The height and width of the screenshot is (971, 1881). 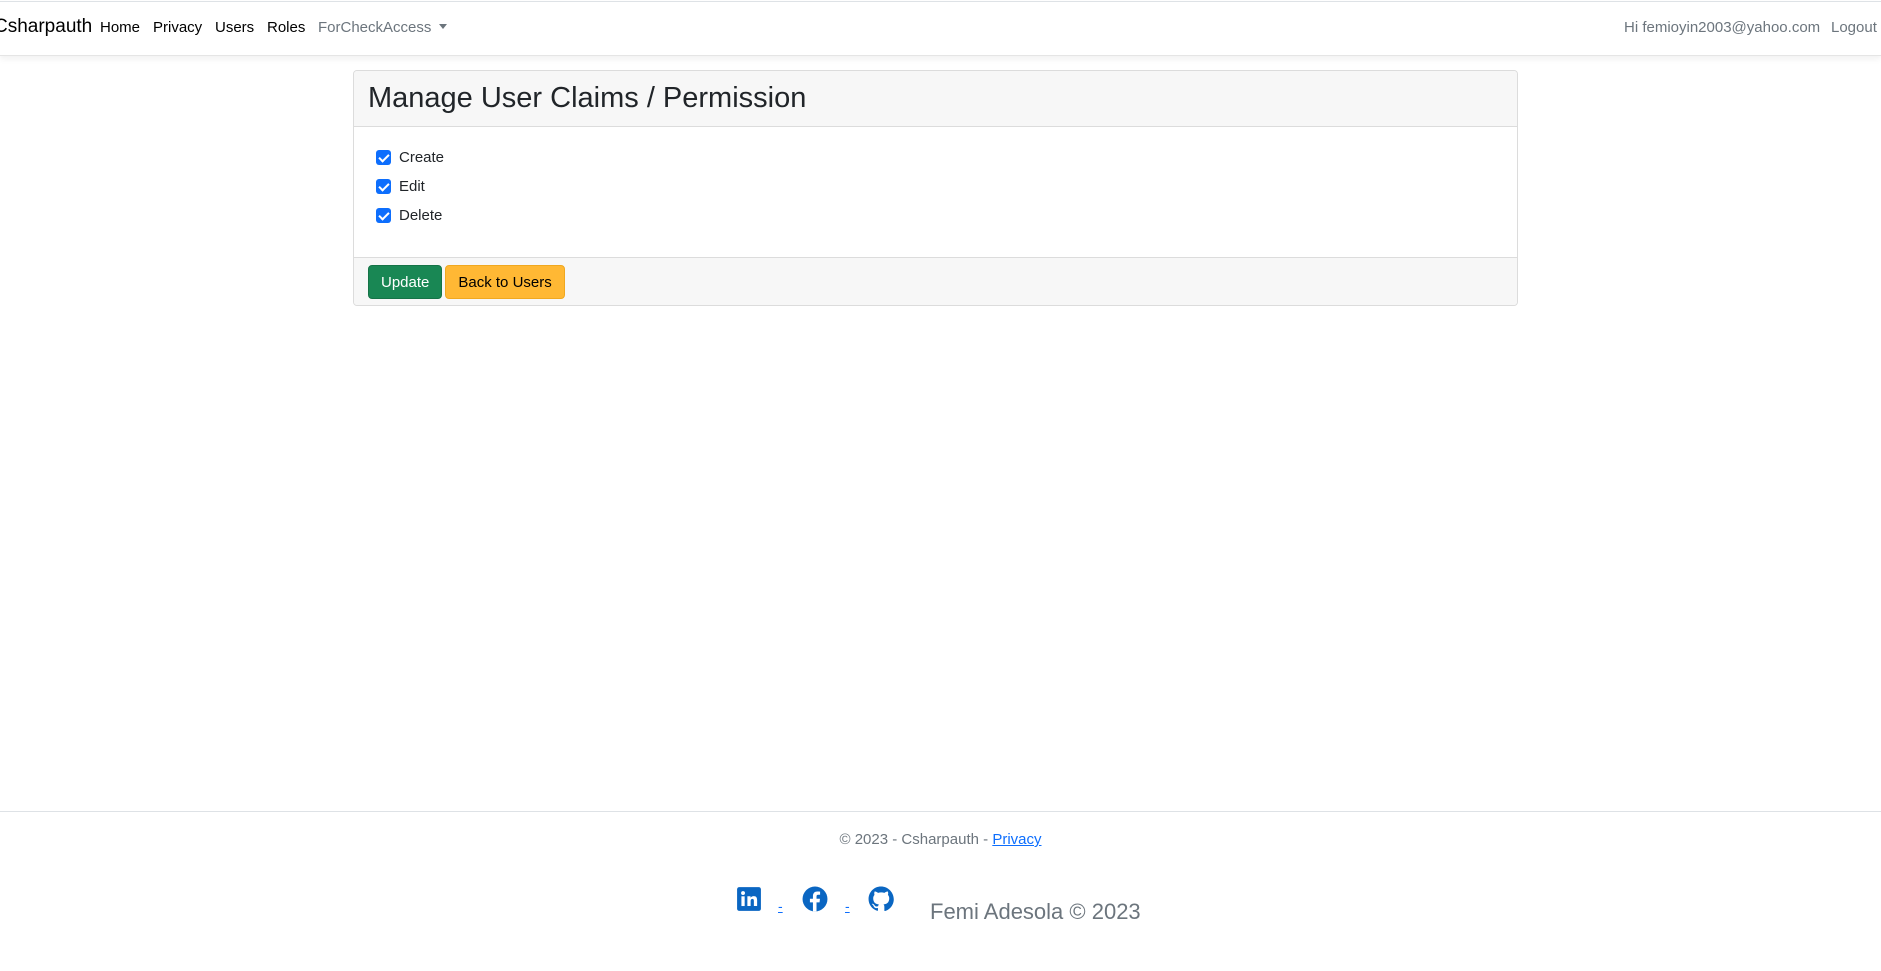 What do you see at coordinates (935, 215) in the screenshot?
I see `claim-delete-row: Delete` at bounding box center [935, 215].